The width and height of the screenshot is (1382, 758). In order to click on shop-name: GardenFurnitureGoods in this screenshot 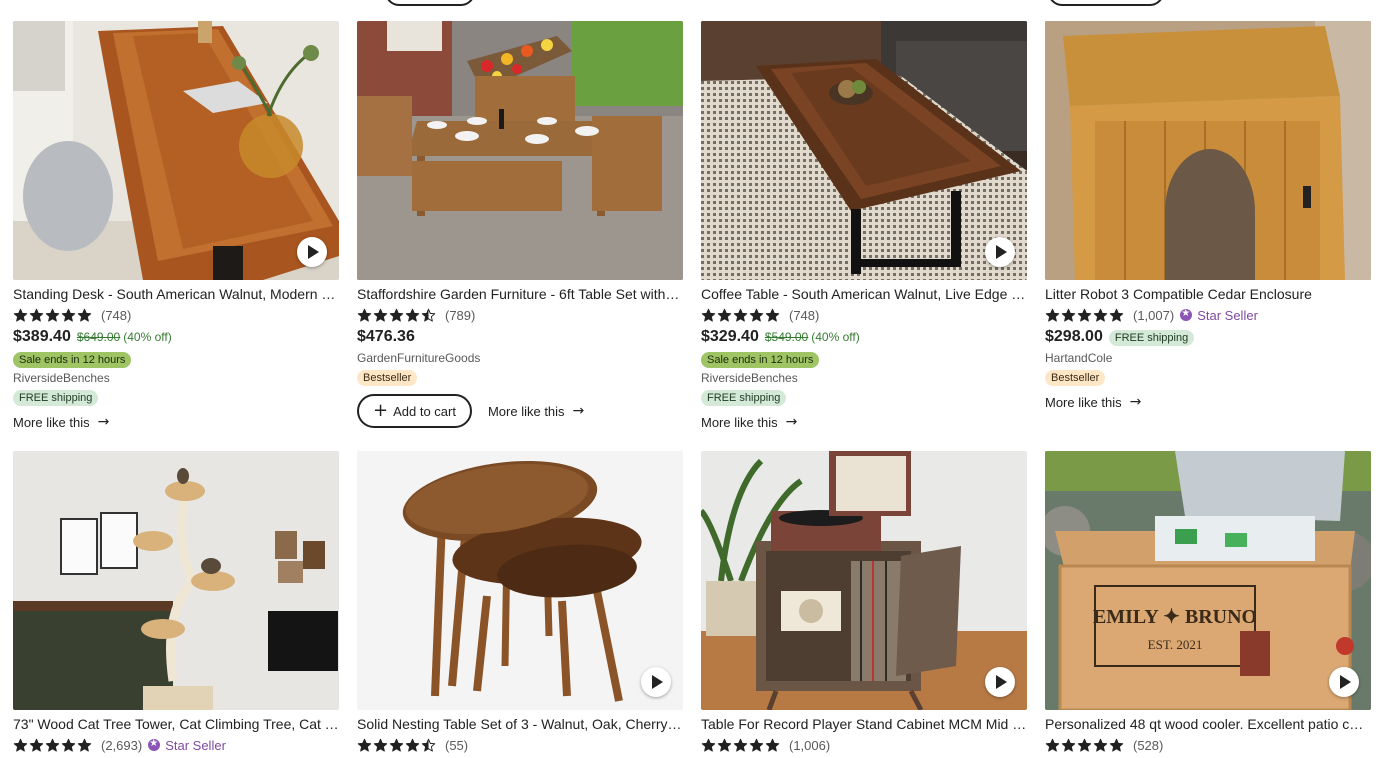, I will do `click(520, 358)`.